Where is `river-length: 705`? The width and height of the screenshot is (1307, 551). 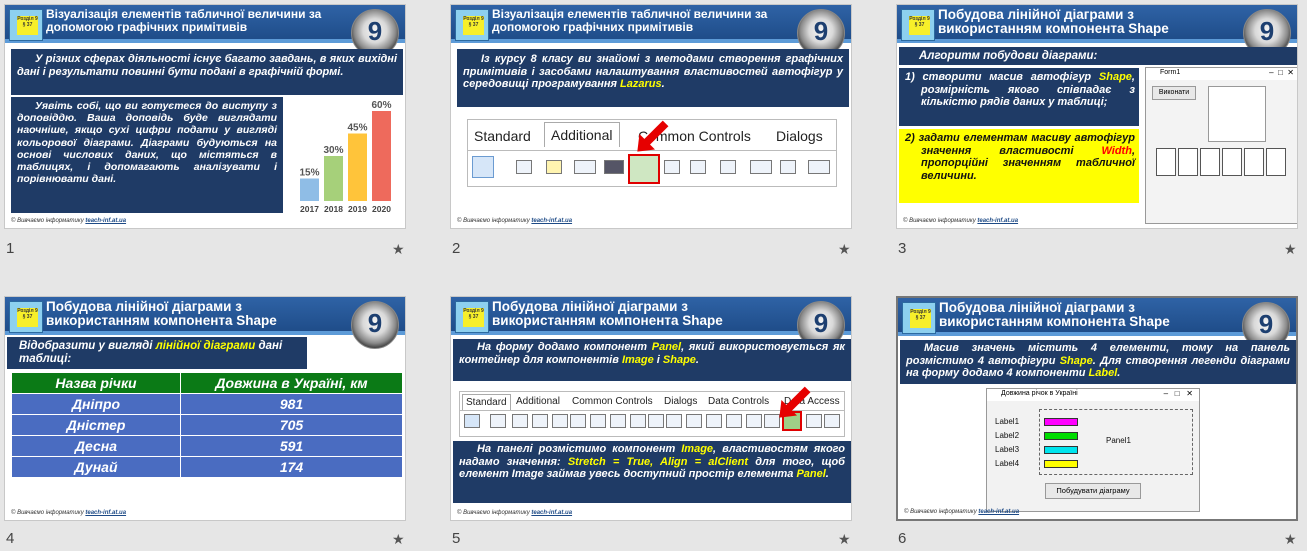 river-length: 705 is located at coordinates (291, 425).